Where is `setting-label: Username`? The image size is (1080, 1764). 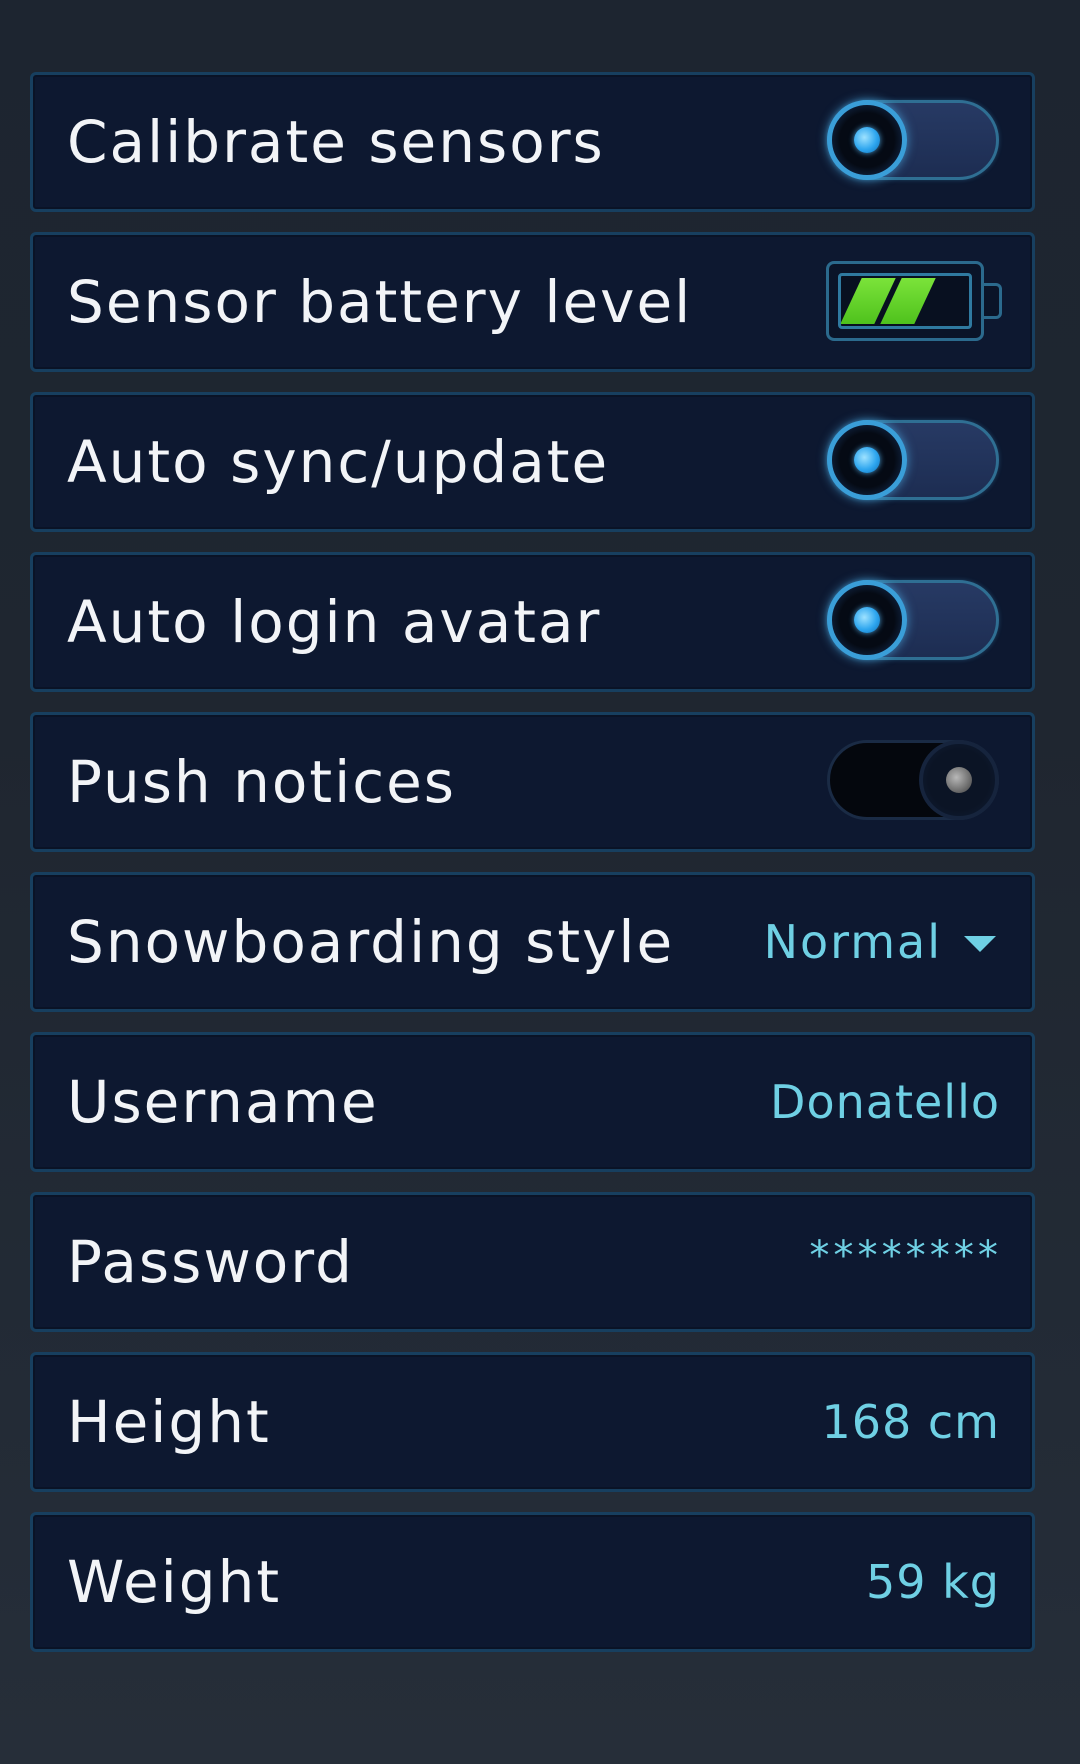 setting-label: Username is located at coordinates (223, 1102).